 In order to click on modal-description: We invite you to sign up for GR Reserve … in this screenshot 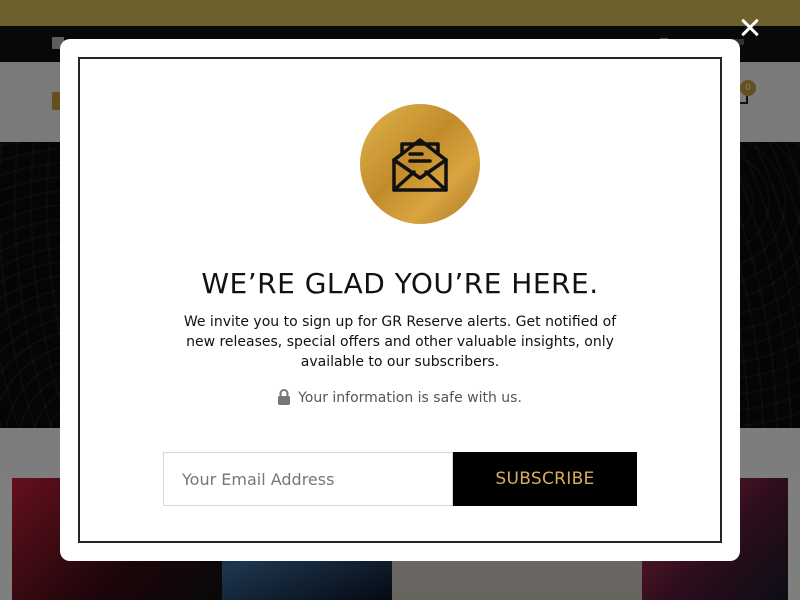, I will do `click(400, 342)`.